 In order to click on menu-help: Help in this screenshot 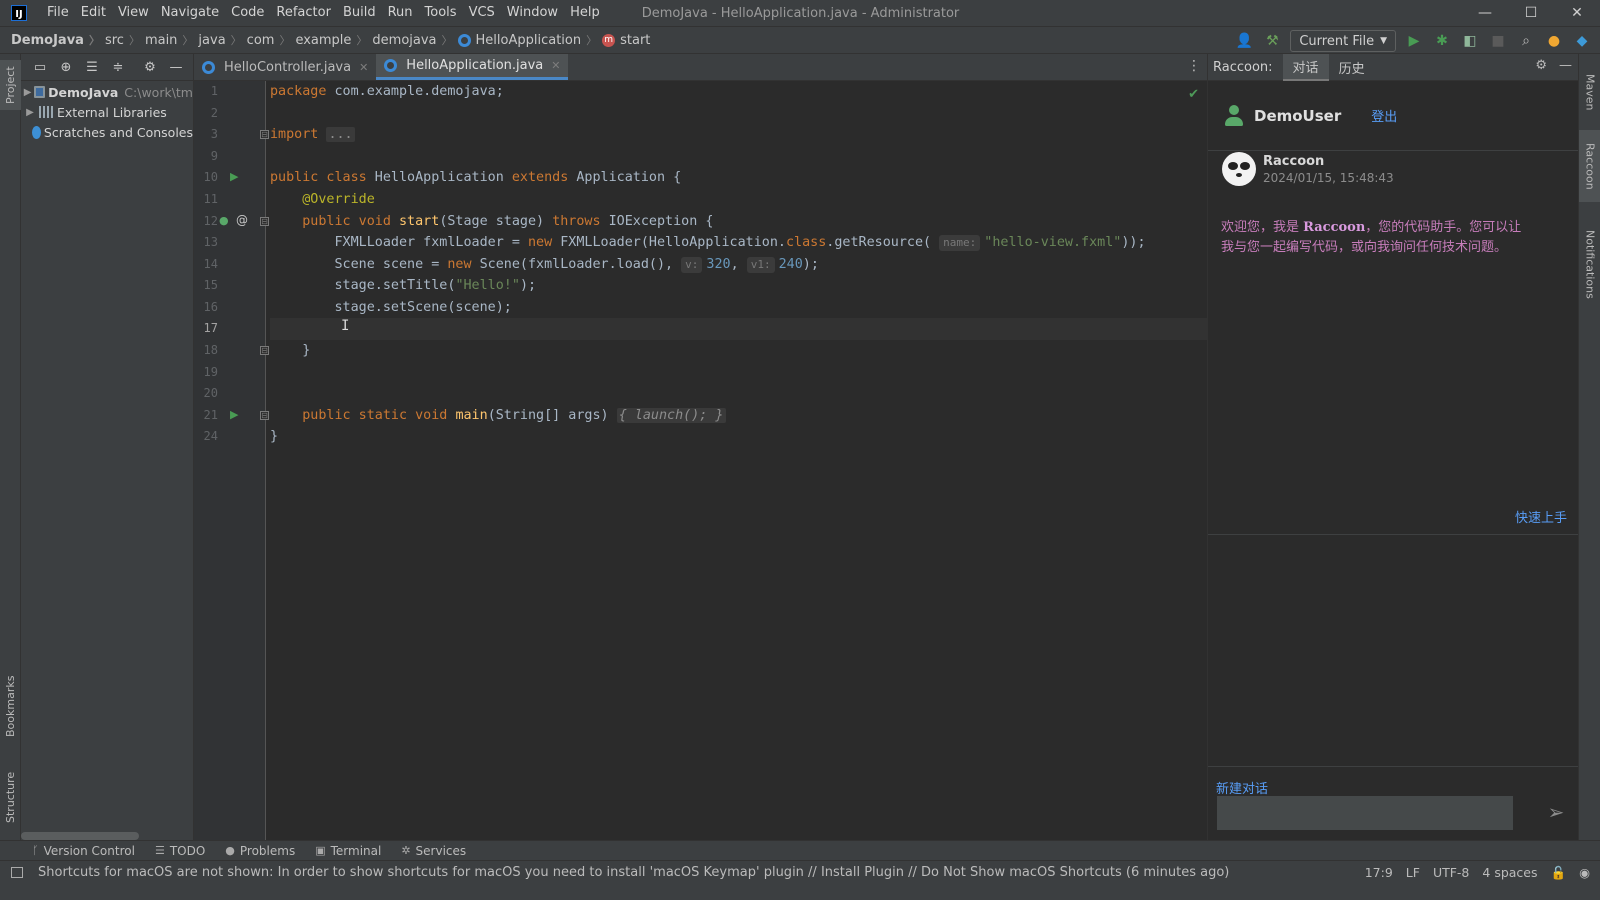, I will do `click(585, 13)`.